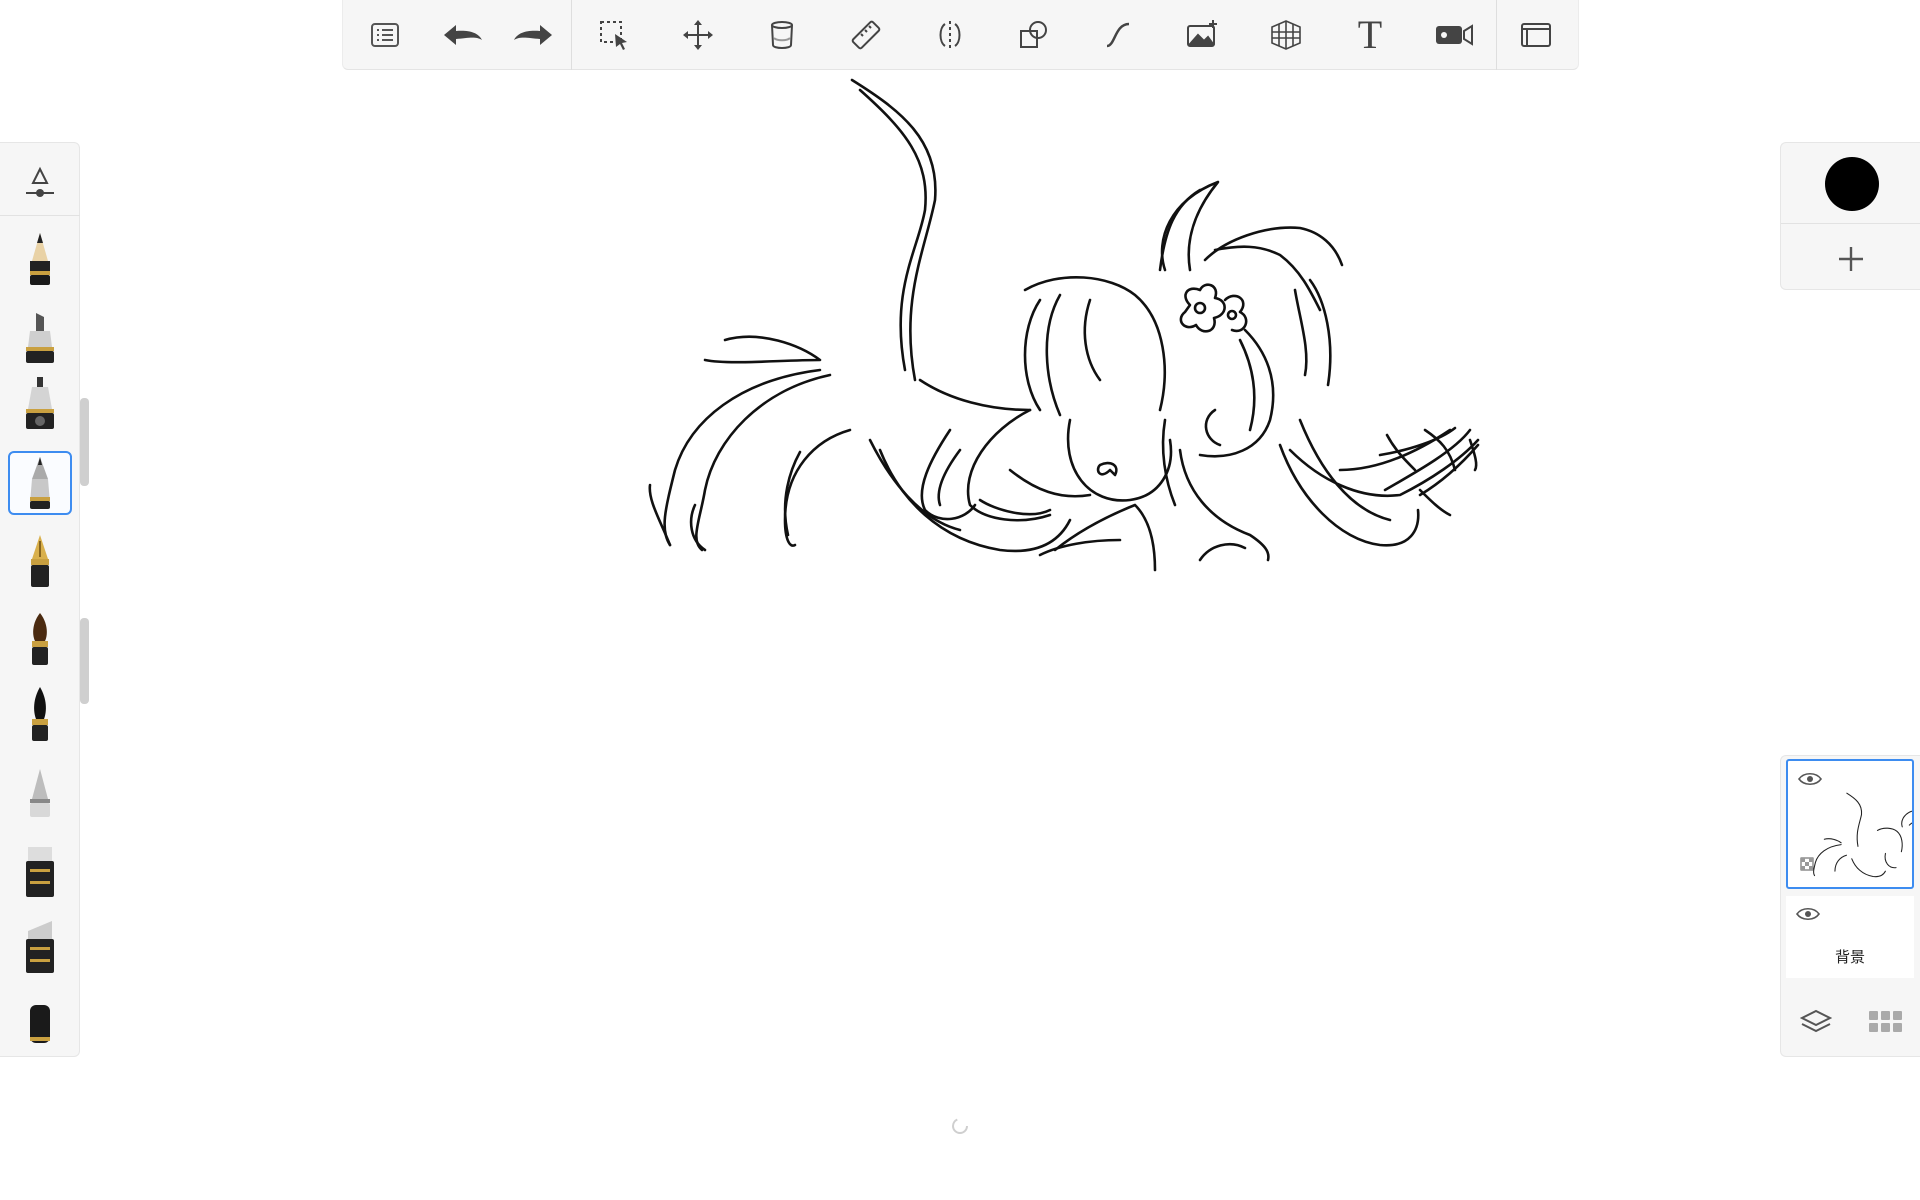 The image size is (1920, 1200). I want to click on curve-button, so click(1118, 35).